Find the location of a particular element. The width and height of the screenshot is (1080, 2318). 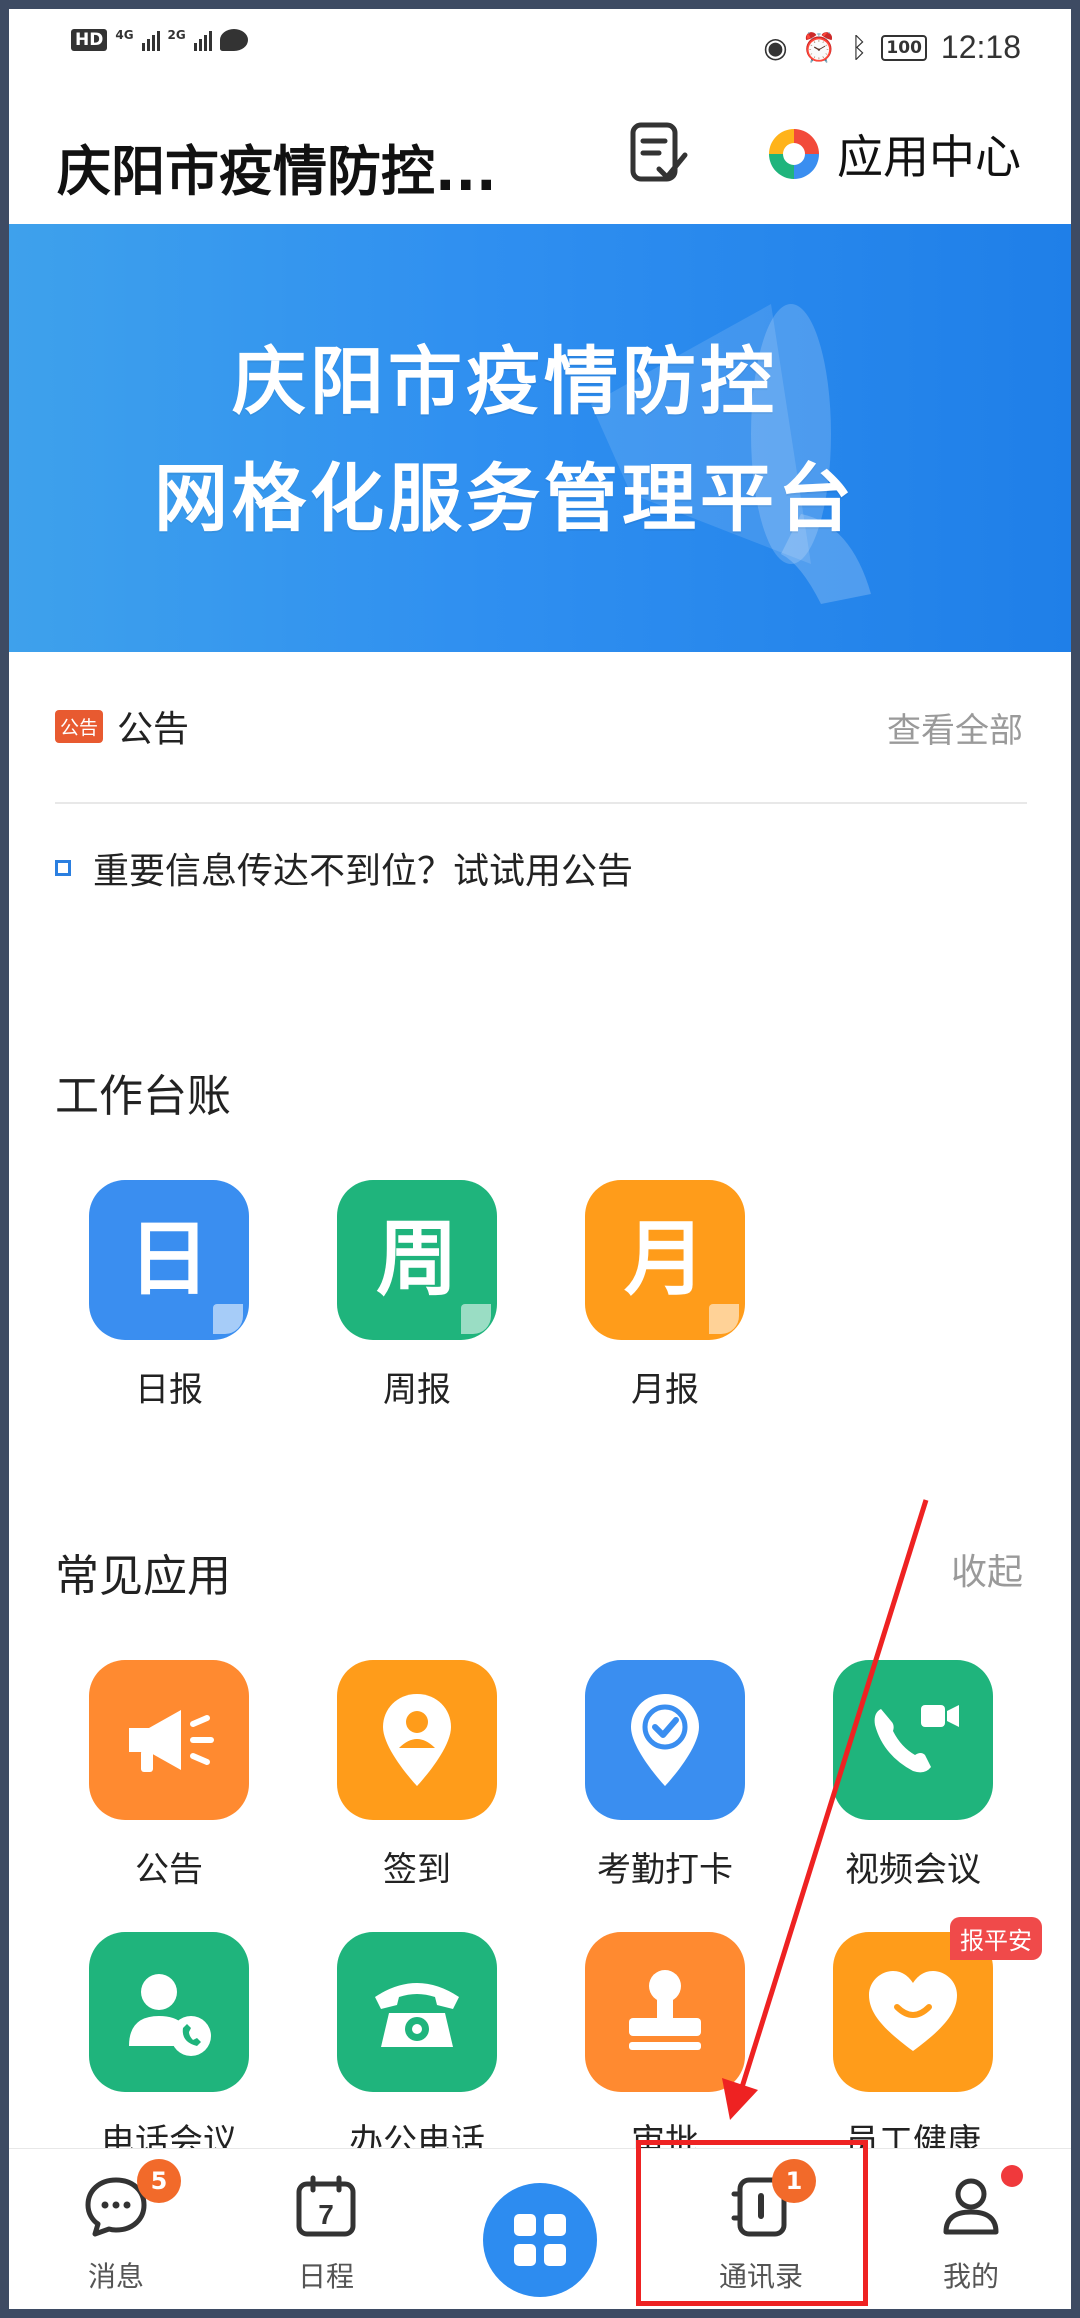

app-label: 周报 is located at coordinates (417, 1390).